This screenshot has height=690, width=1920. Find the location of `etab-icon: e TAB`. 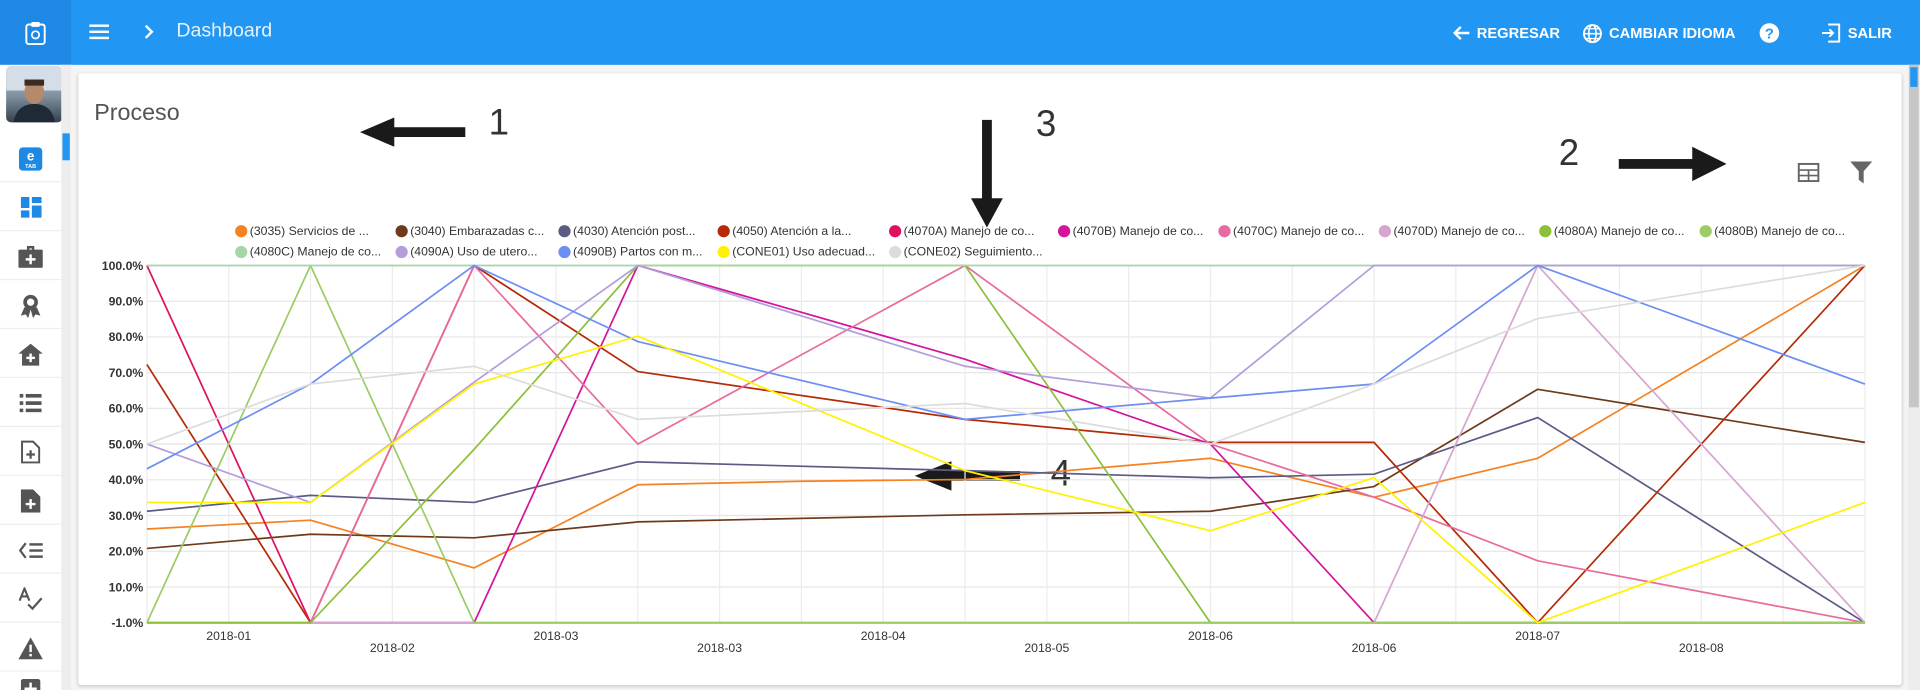

etab-icon: e TAB is located at coordinates (30, 158).